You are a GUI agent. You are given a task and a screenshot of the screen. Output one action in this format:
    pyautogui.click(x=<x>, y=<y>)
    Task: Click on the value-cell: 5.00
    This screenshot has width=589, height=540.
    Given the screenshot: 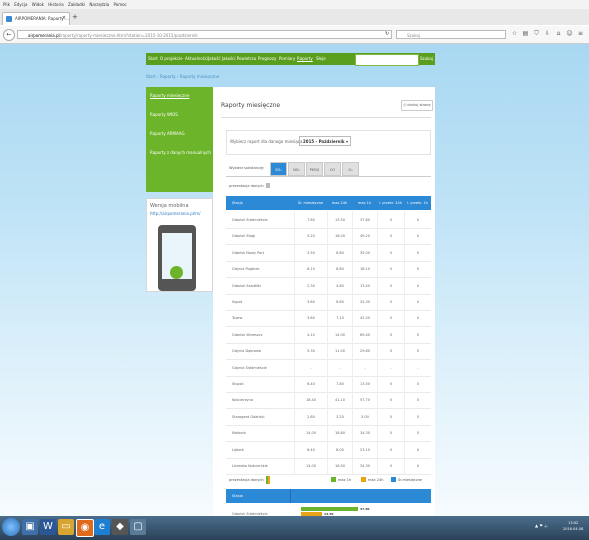 What is the action you would take?
    pyautogui.click(x=364, y=416)
    